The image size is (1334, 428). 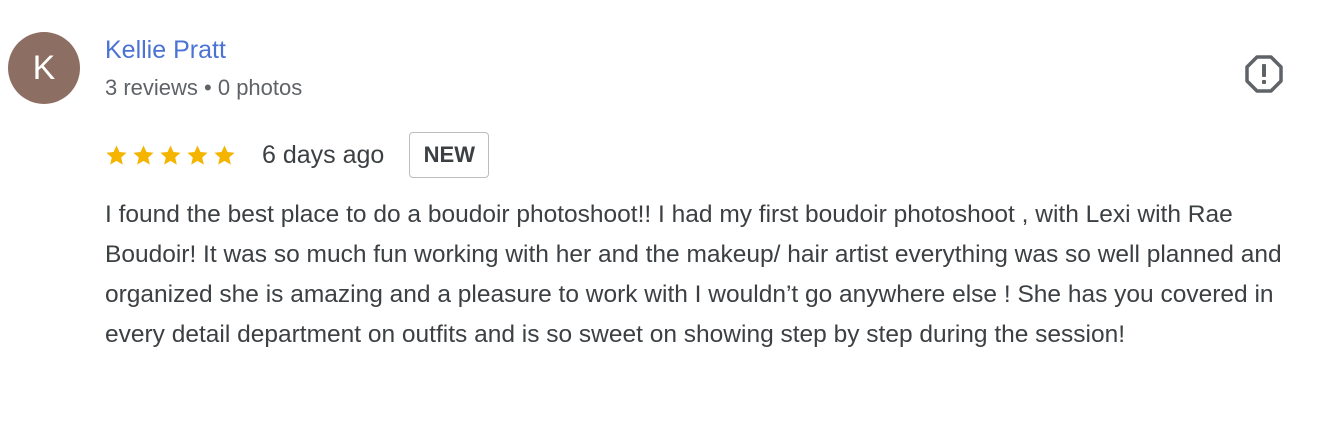 I want to click on new-badge: NEW, so click(x=449, y=155).